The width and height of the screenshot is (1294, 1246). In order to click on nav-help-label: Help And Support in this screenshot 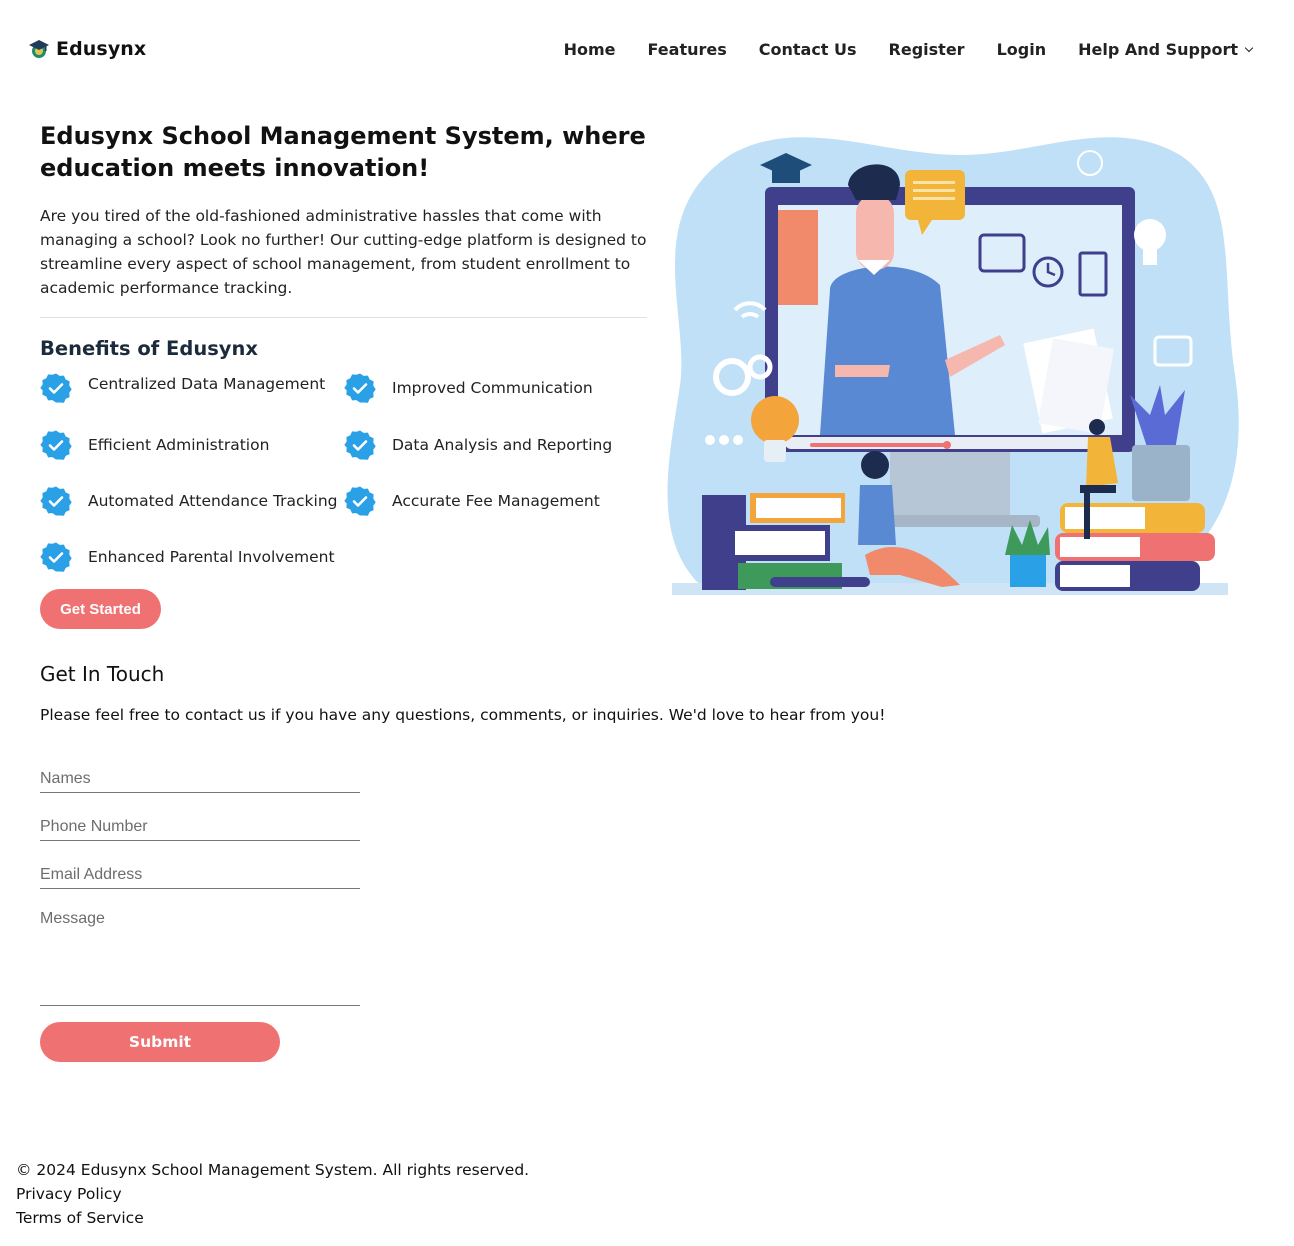, I will do `click(1158, 49)`.